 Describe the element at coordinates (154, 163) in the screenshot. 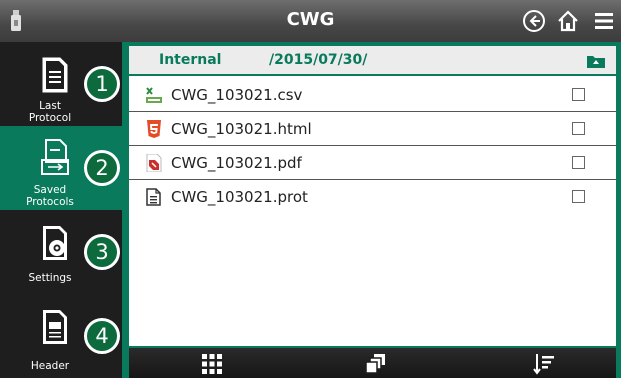

I see `pdf-file-icon` at that location.